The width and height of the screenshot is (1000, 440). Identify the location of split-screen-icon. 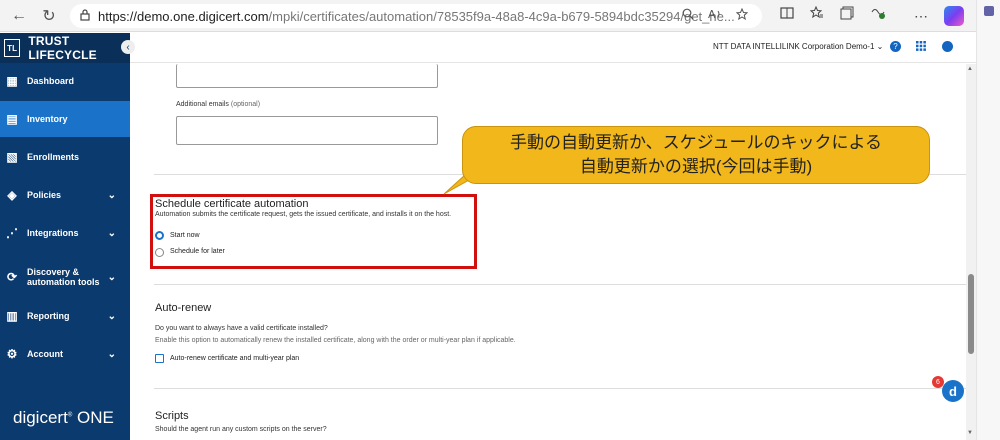
(787, 14).